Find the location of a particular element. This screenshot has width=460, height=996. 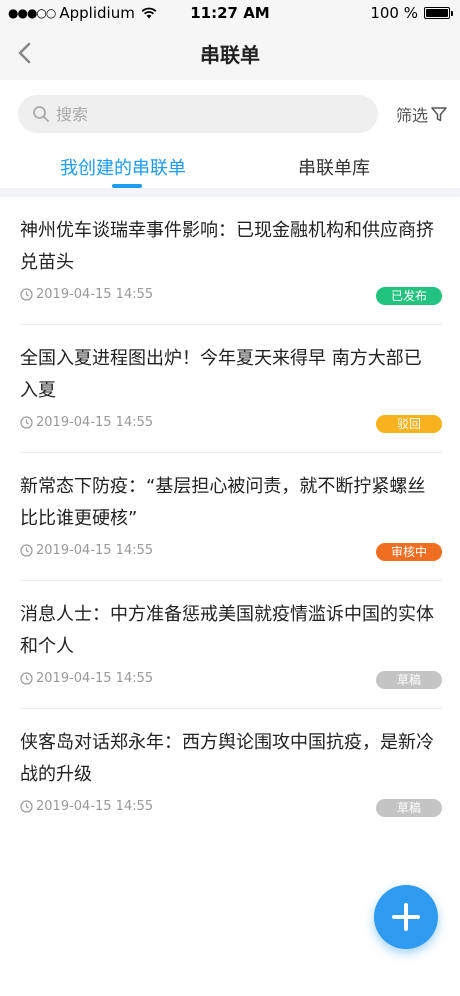

item-title: 侠客岛对话郑永年：西方舆论围攻中国抗疫，是新冷战的升级 is located at coordinates (227, 758).